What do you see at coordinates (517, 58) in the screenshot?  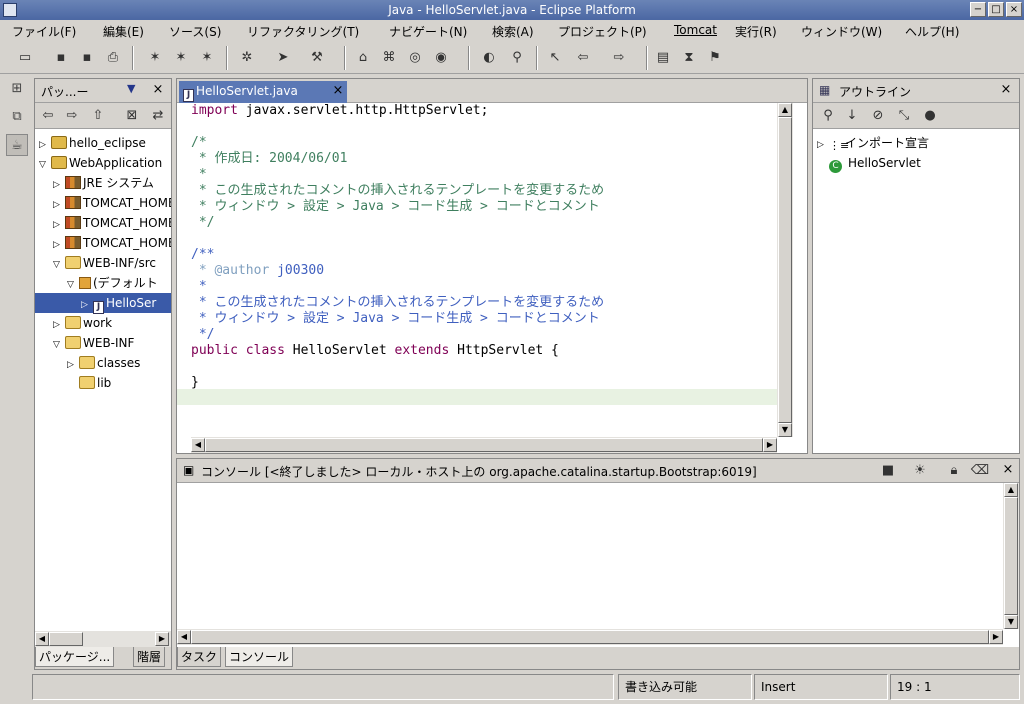 I see `search-icon: ⚲` at bounding box center [517, 58].